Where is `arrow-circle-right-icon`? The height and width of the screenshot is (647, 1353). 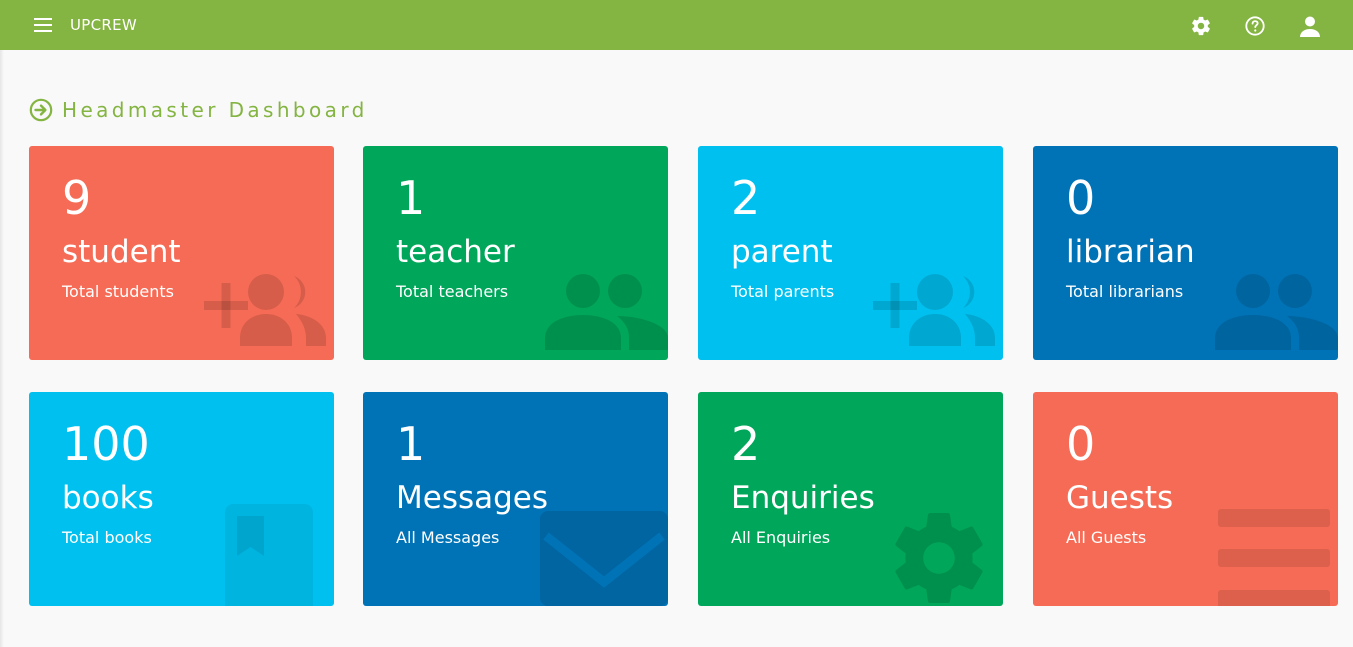 arrow-circle-right-icon is located at coordinates (41, 110).